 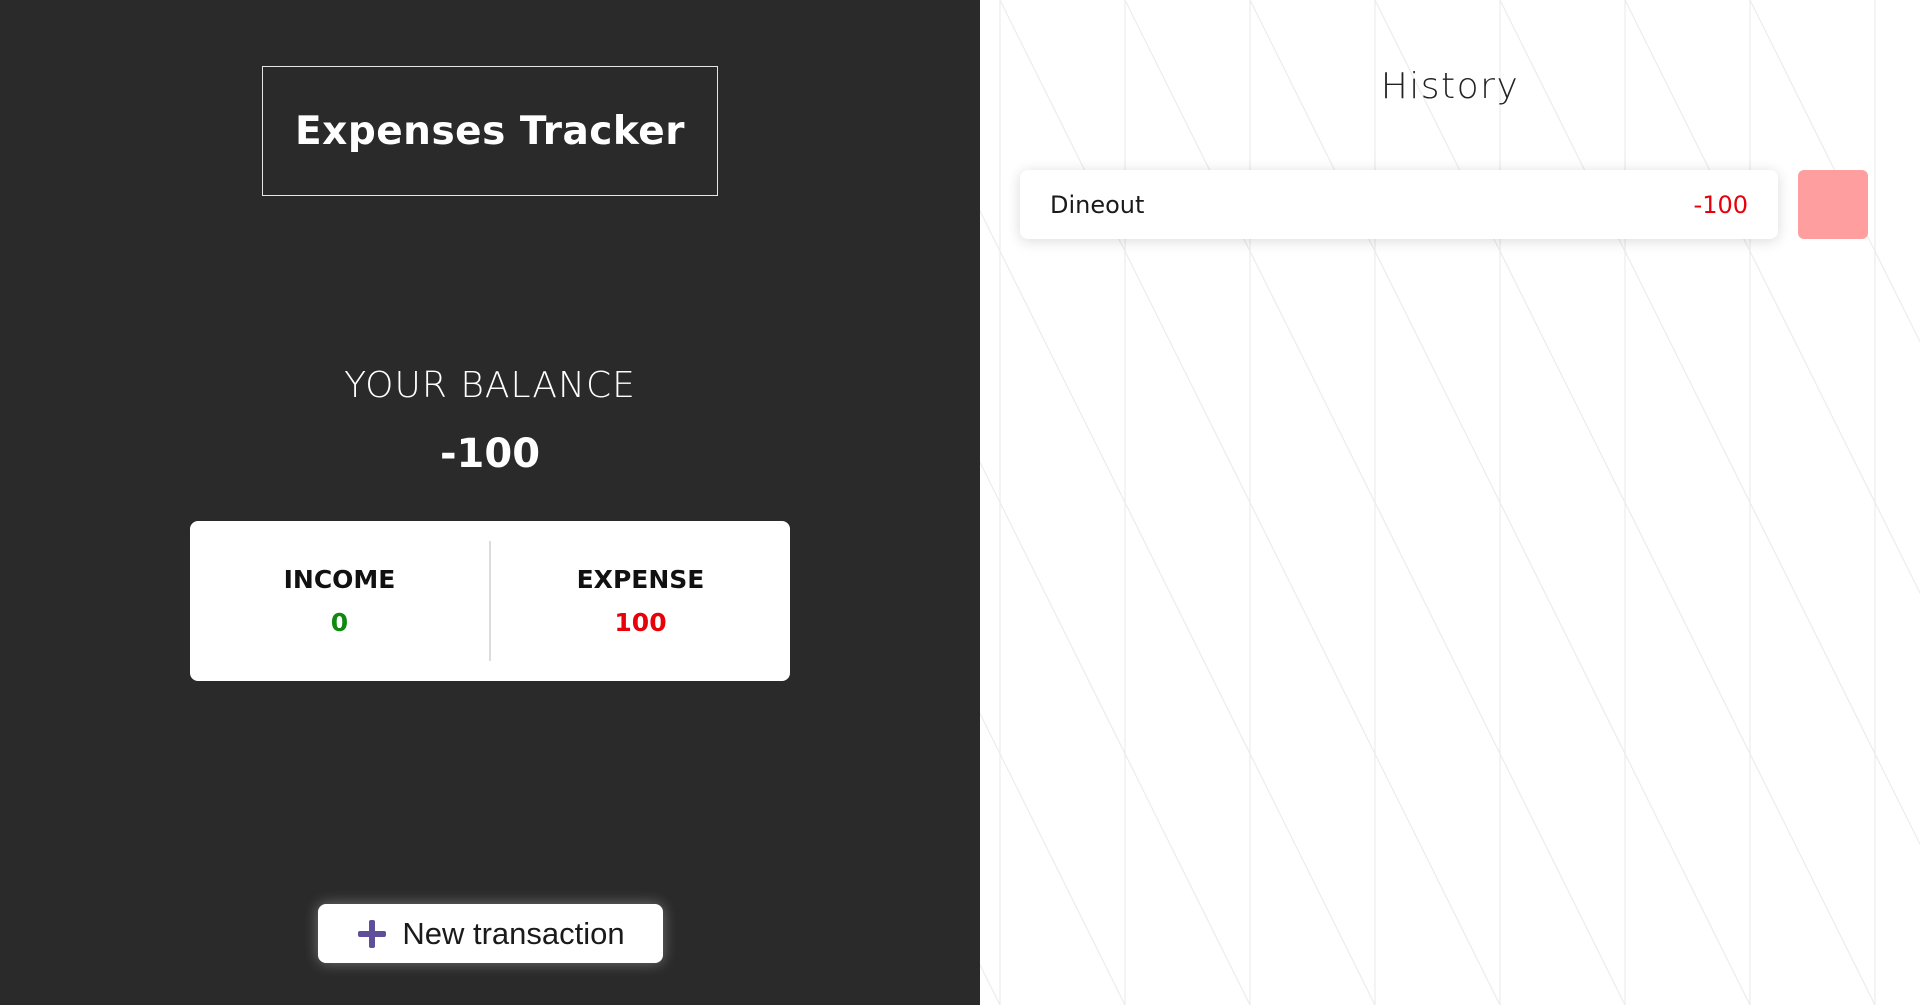 What do you see at coordinates (1720, 204) in the screenshot?
I see `transaction-amount: -100` at bounding box center [1720, 204].